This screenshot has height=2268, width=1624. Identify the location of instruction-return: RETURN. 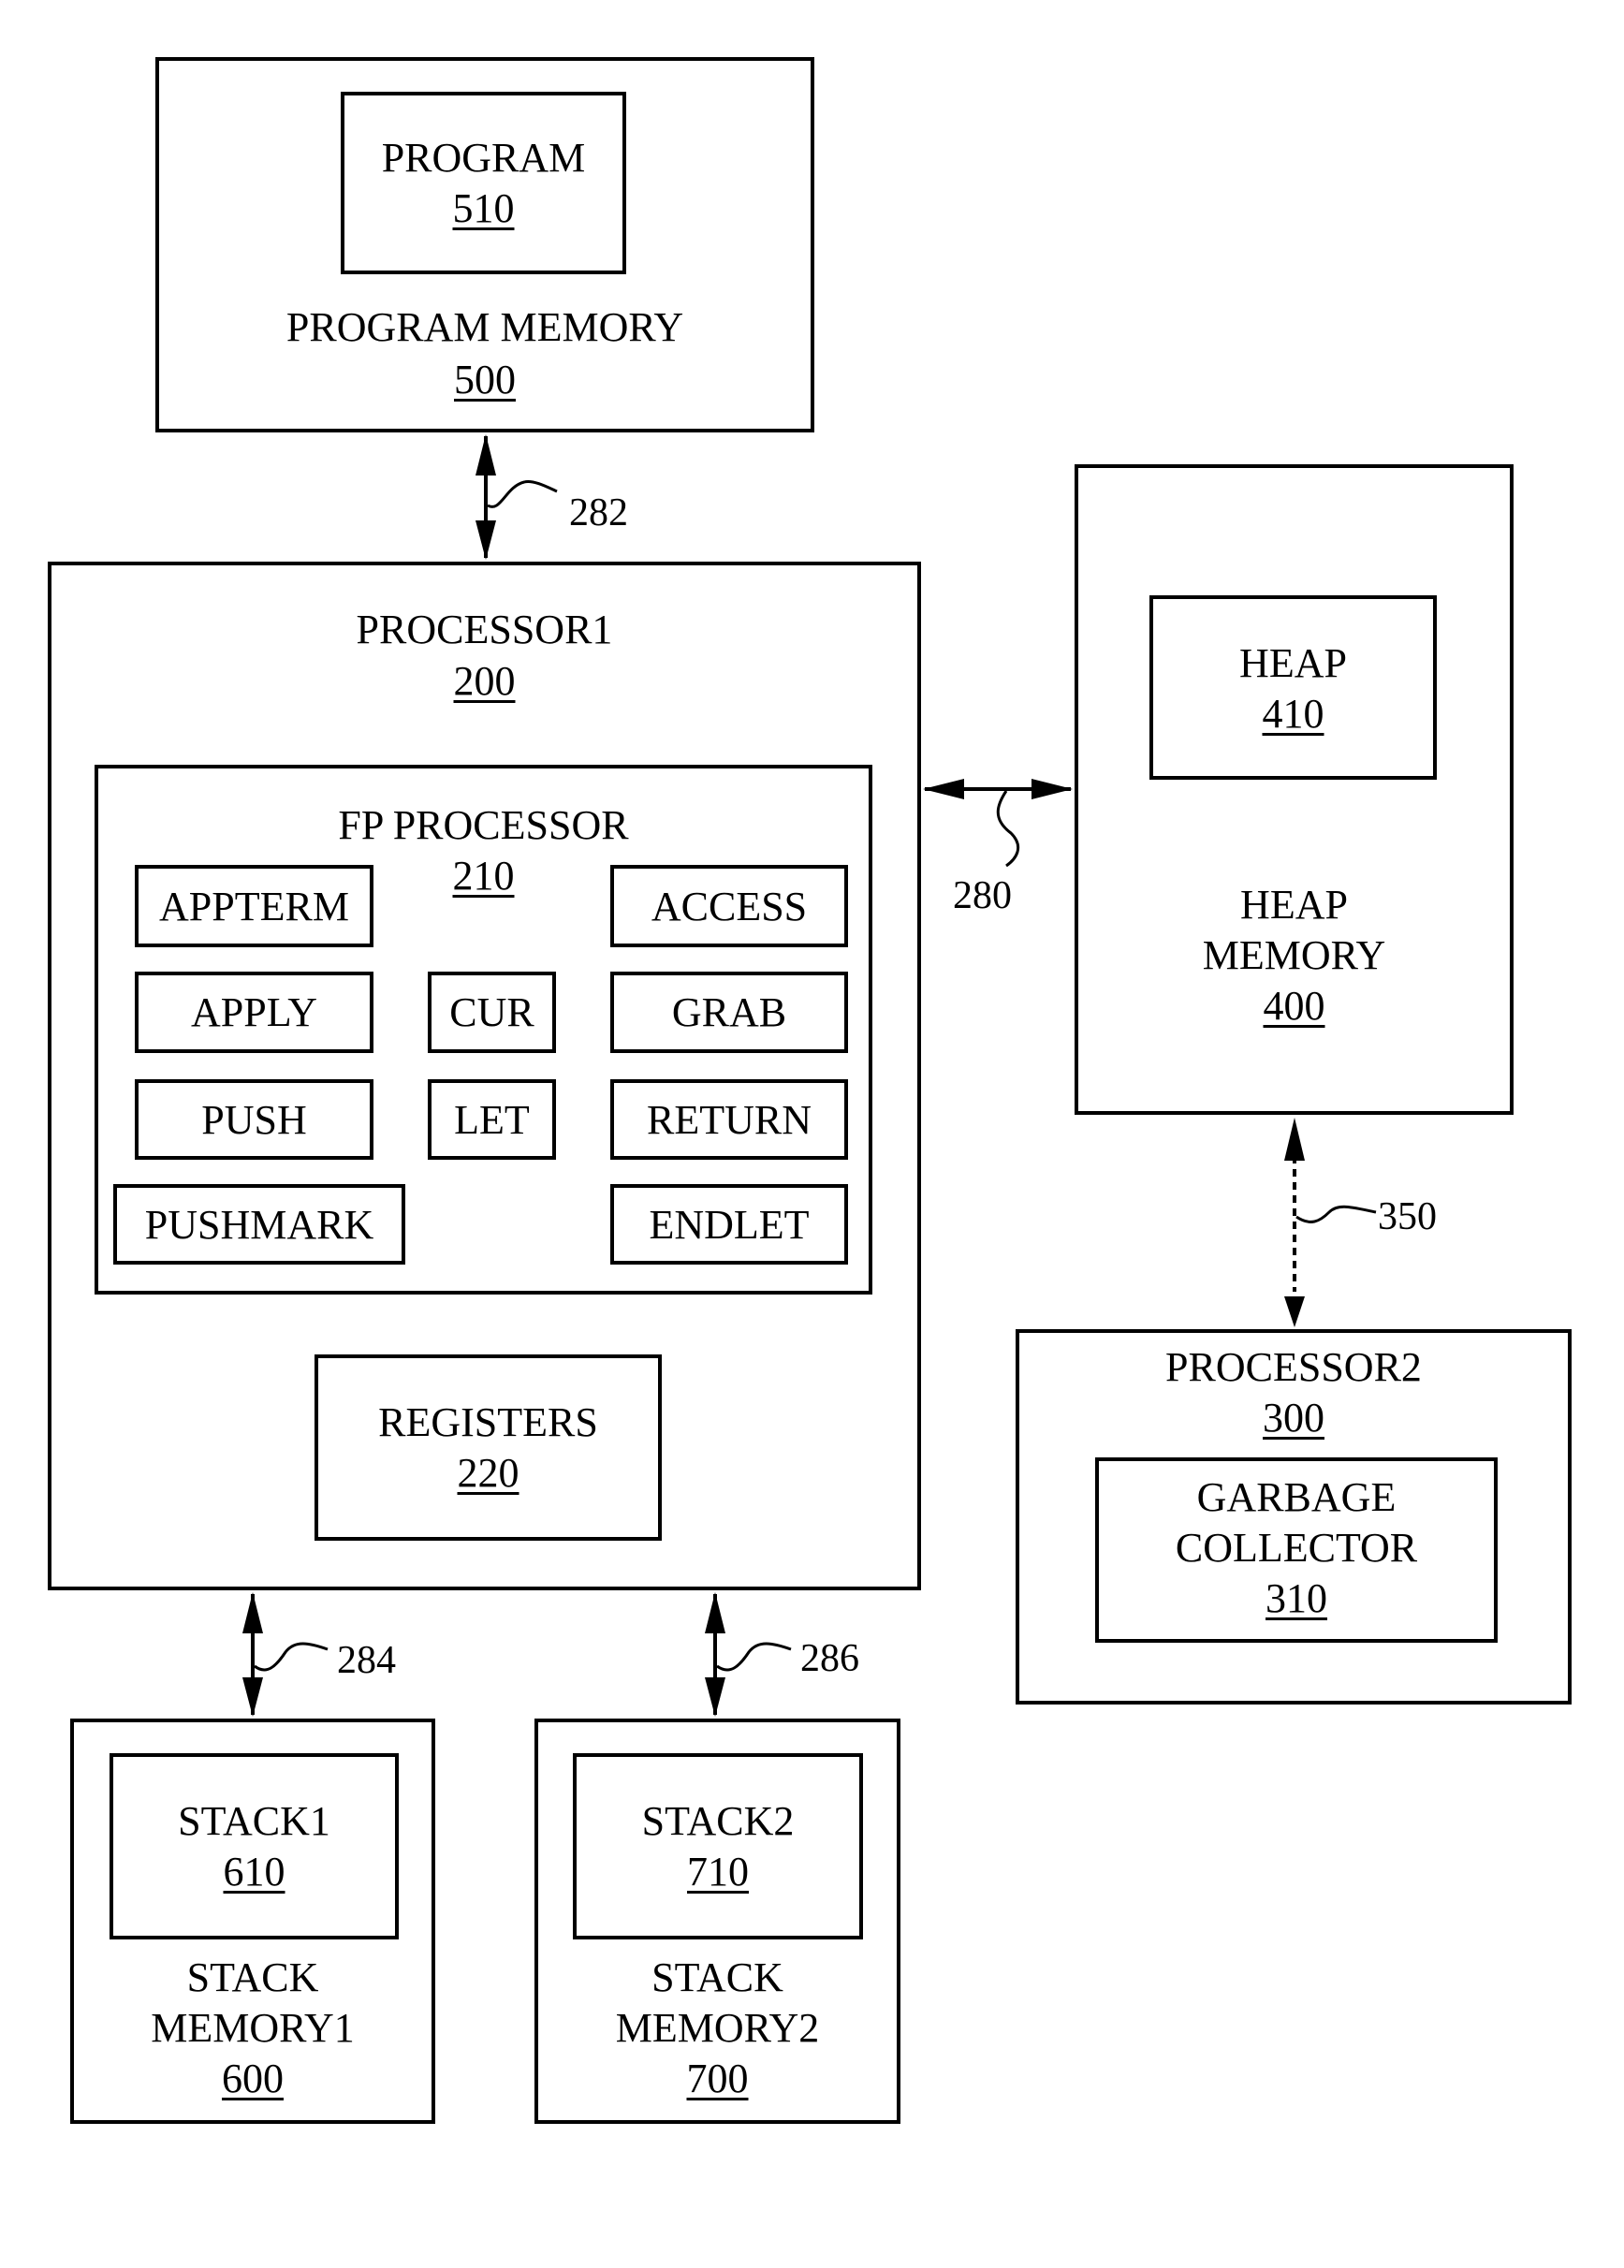
(729, 1119).